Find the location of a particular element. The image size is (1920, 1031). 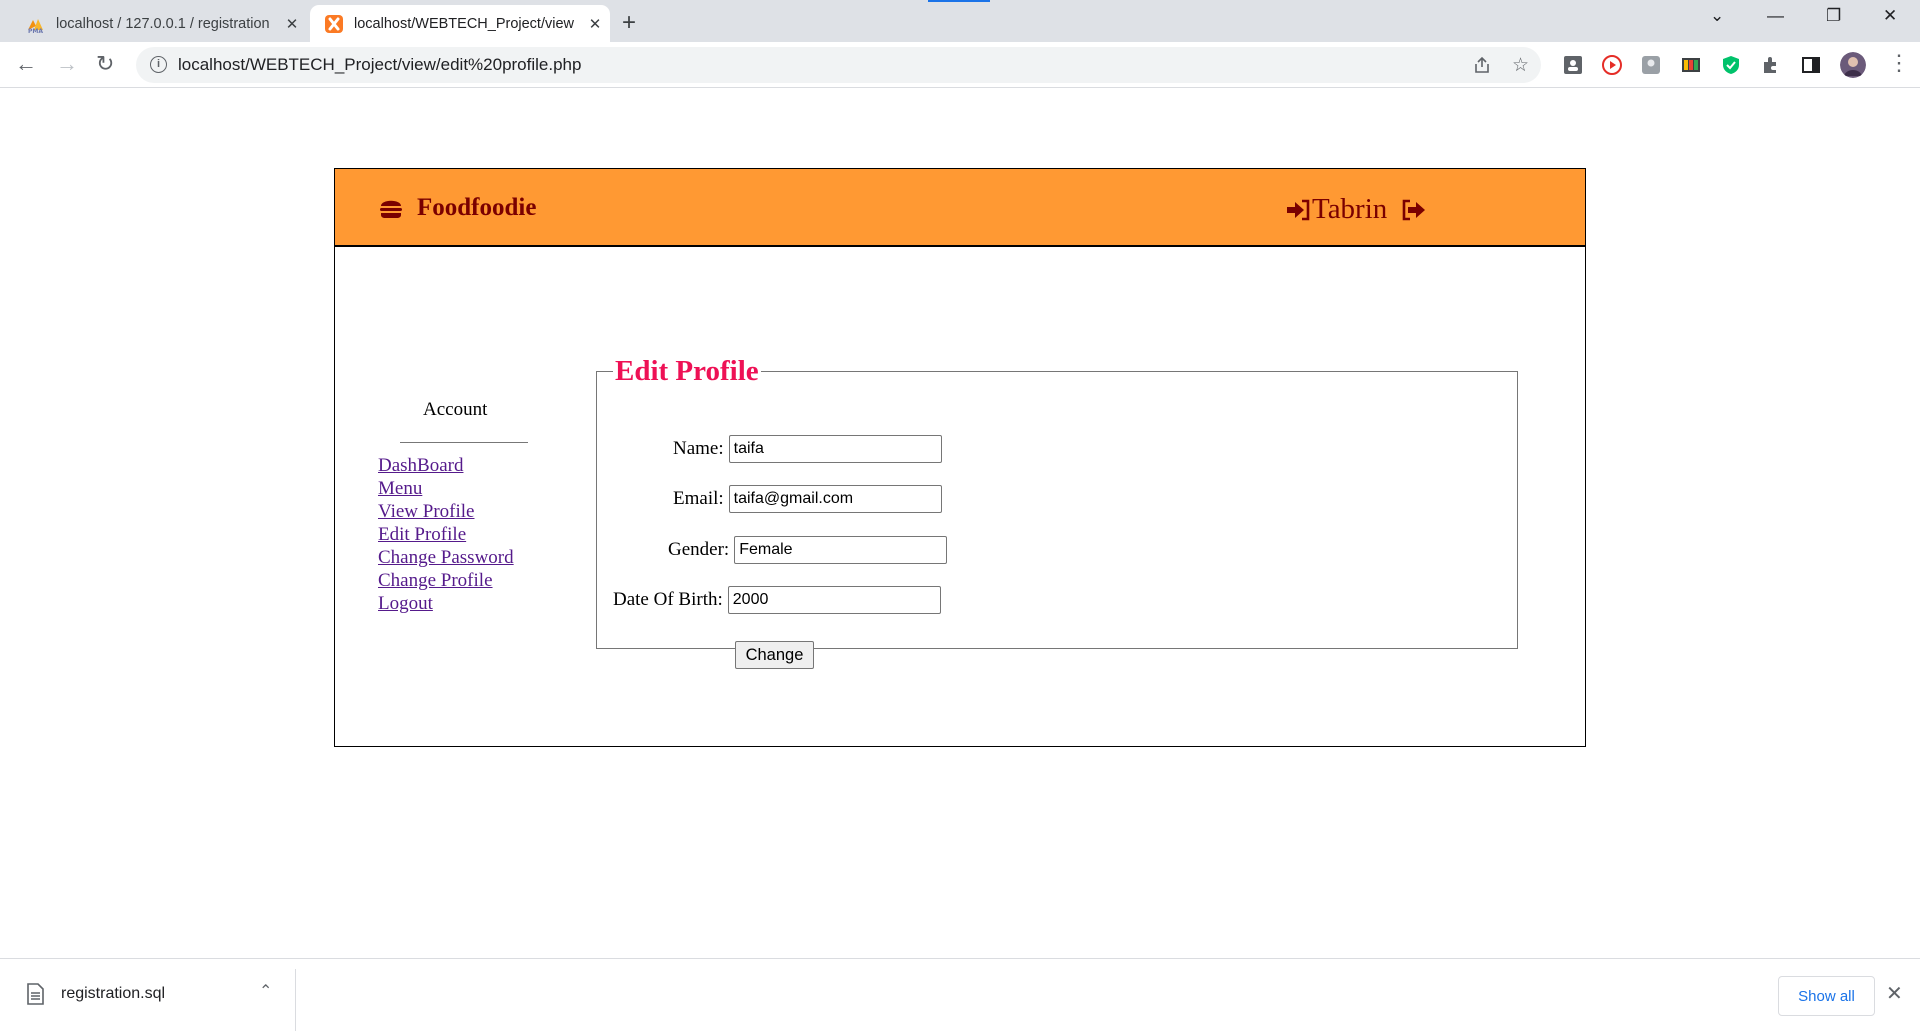

nav-link-change-password: Change Password is located at coordinates (446, 557).